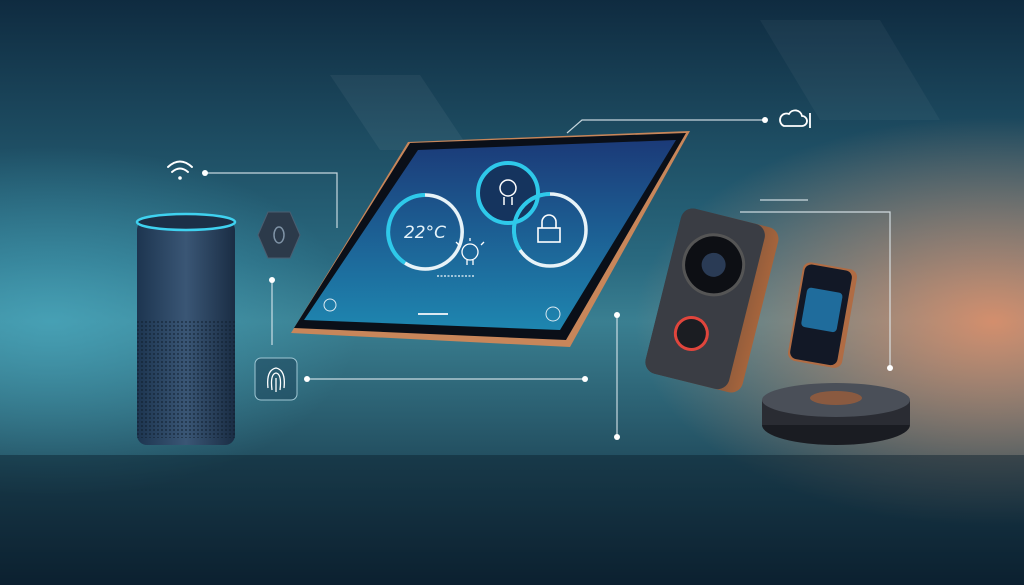 The image size is (1024, 585). What do you see at coordinates (186, 328) in the screenshot?
I see `smart-speaker` at bounding box center [186, 328].